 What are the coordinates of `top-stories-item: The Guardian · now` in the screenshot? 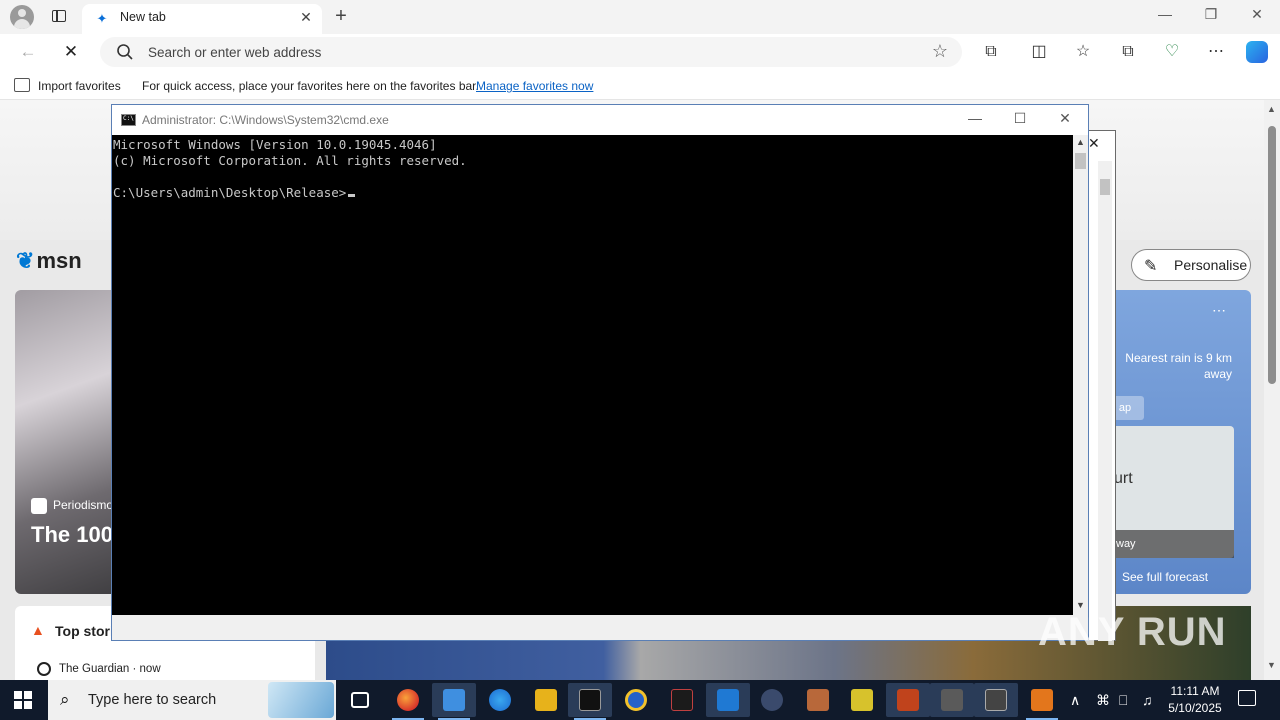 It's located at (99, 669).